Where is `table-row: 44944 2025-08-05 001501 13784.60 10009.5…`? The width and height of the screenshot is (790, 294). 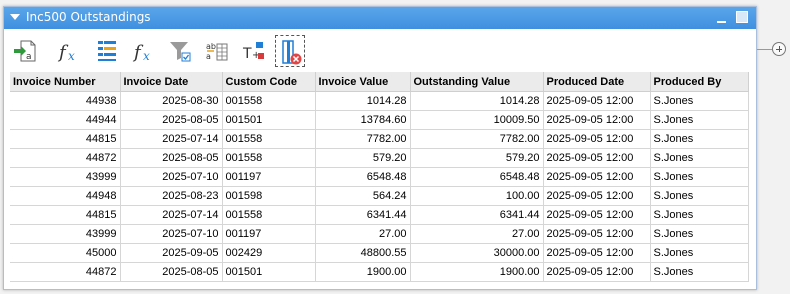
table-row: 44944 2025-08-05 001501 13784.60 10009.5… is located at coordinates (379, 120).